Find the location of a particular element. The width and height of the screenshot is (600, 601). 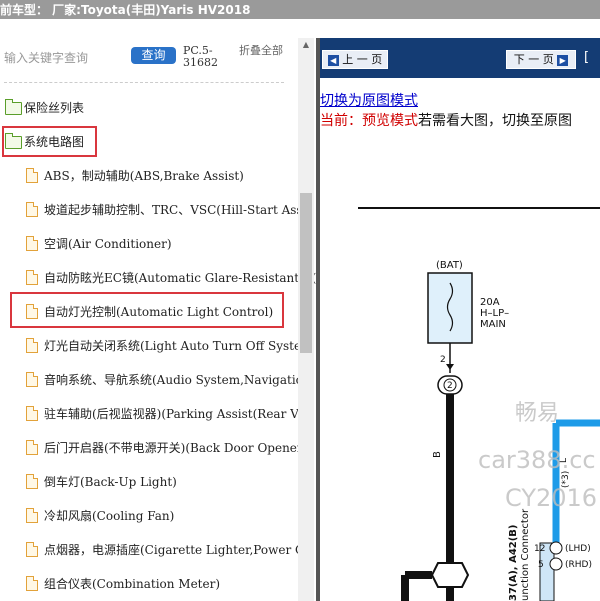

next-page-button: 下 一 页 ▶ is located at coordinates (541, 59).